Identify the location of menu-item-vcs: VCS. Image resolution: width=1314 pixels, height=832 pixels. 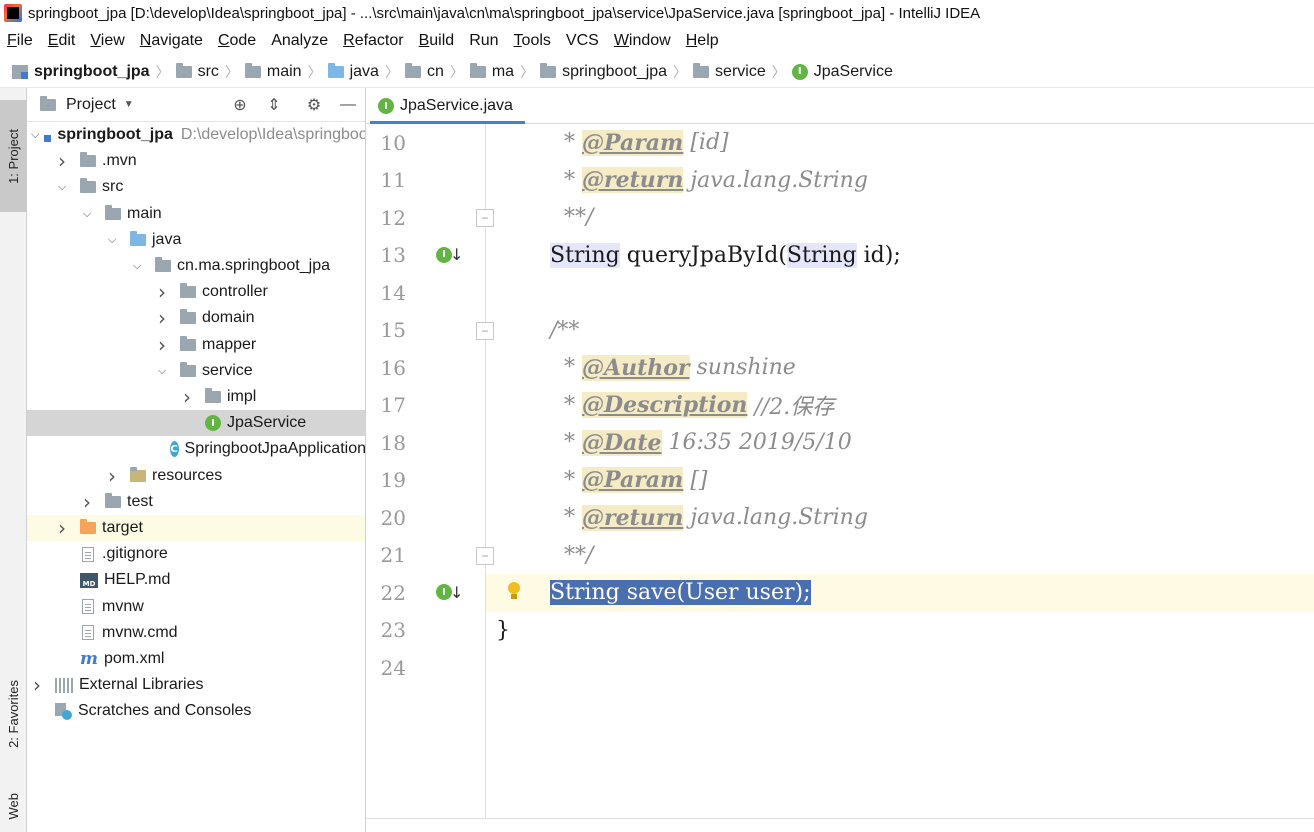
(582, 41).